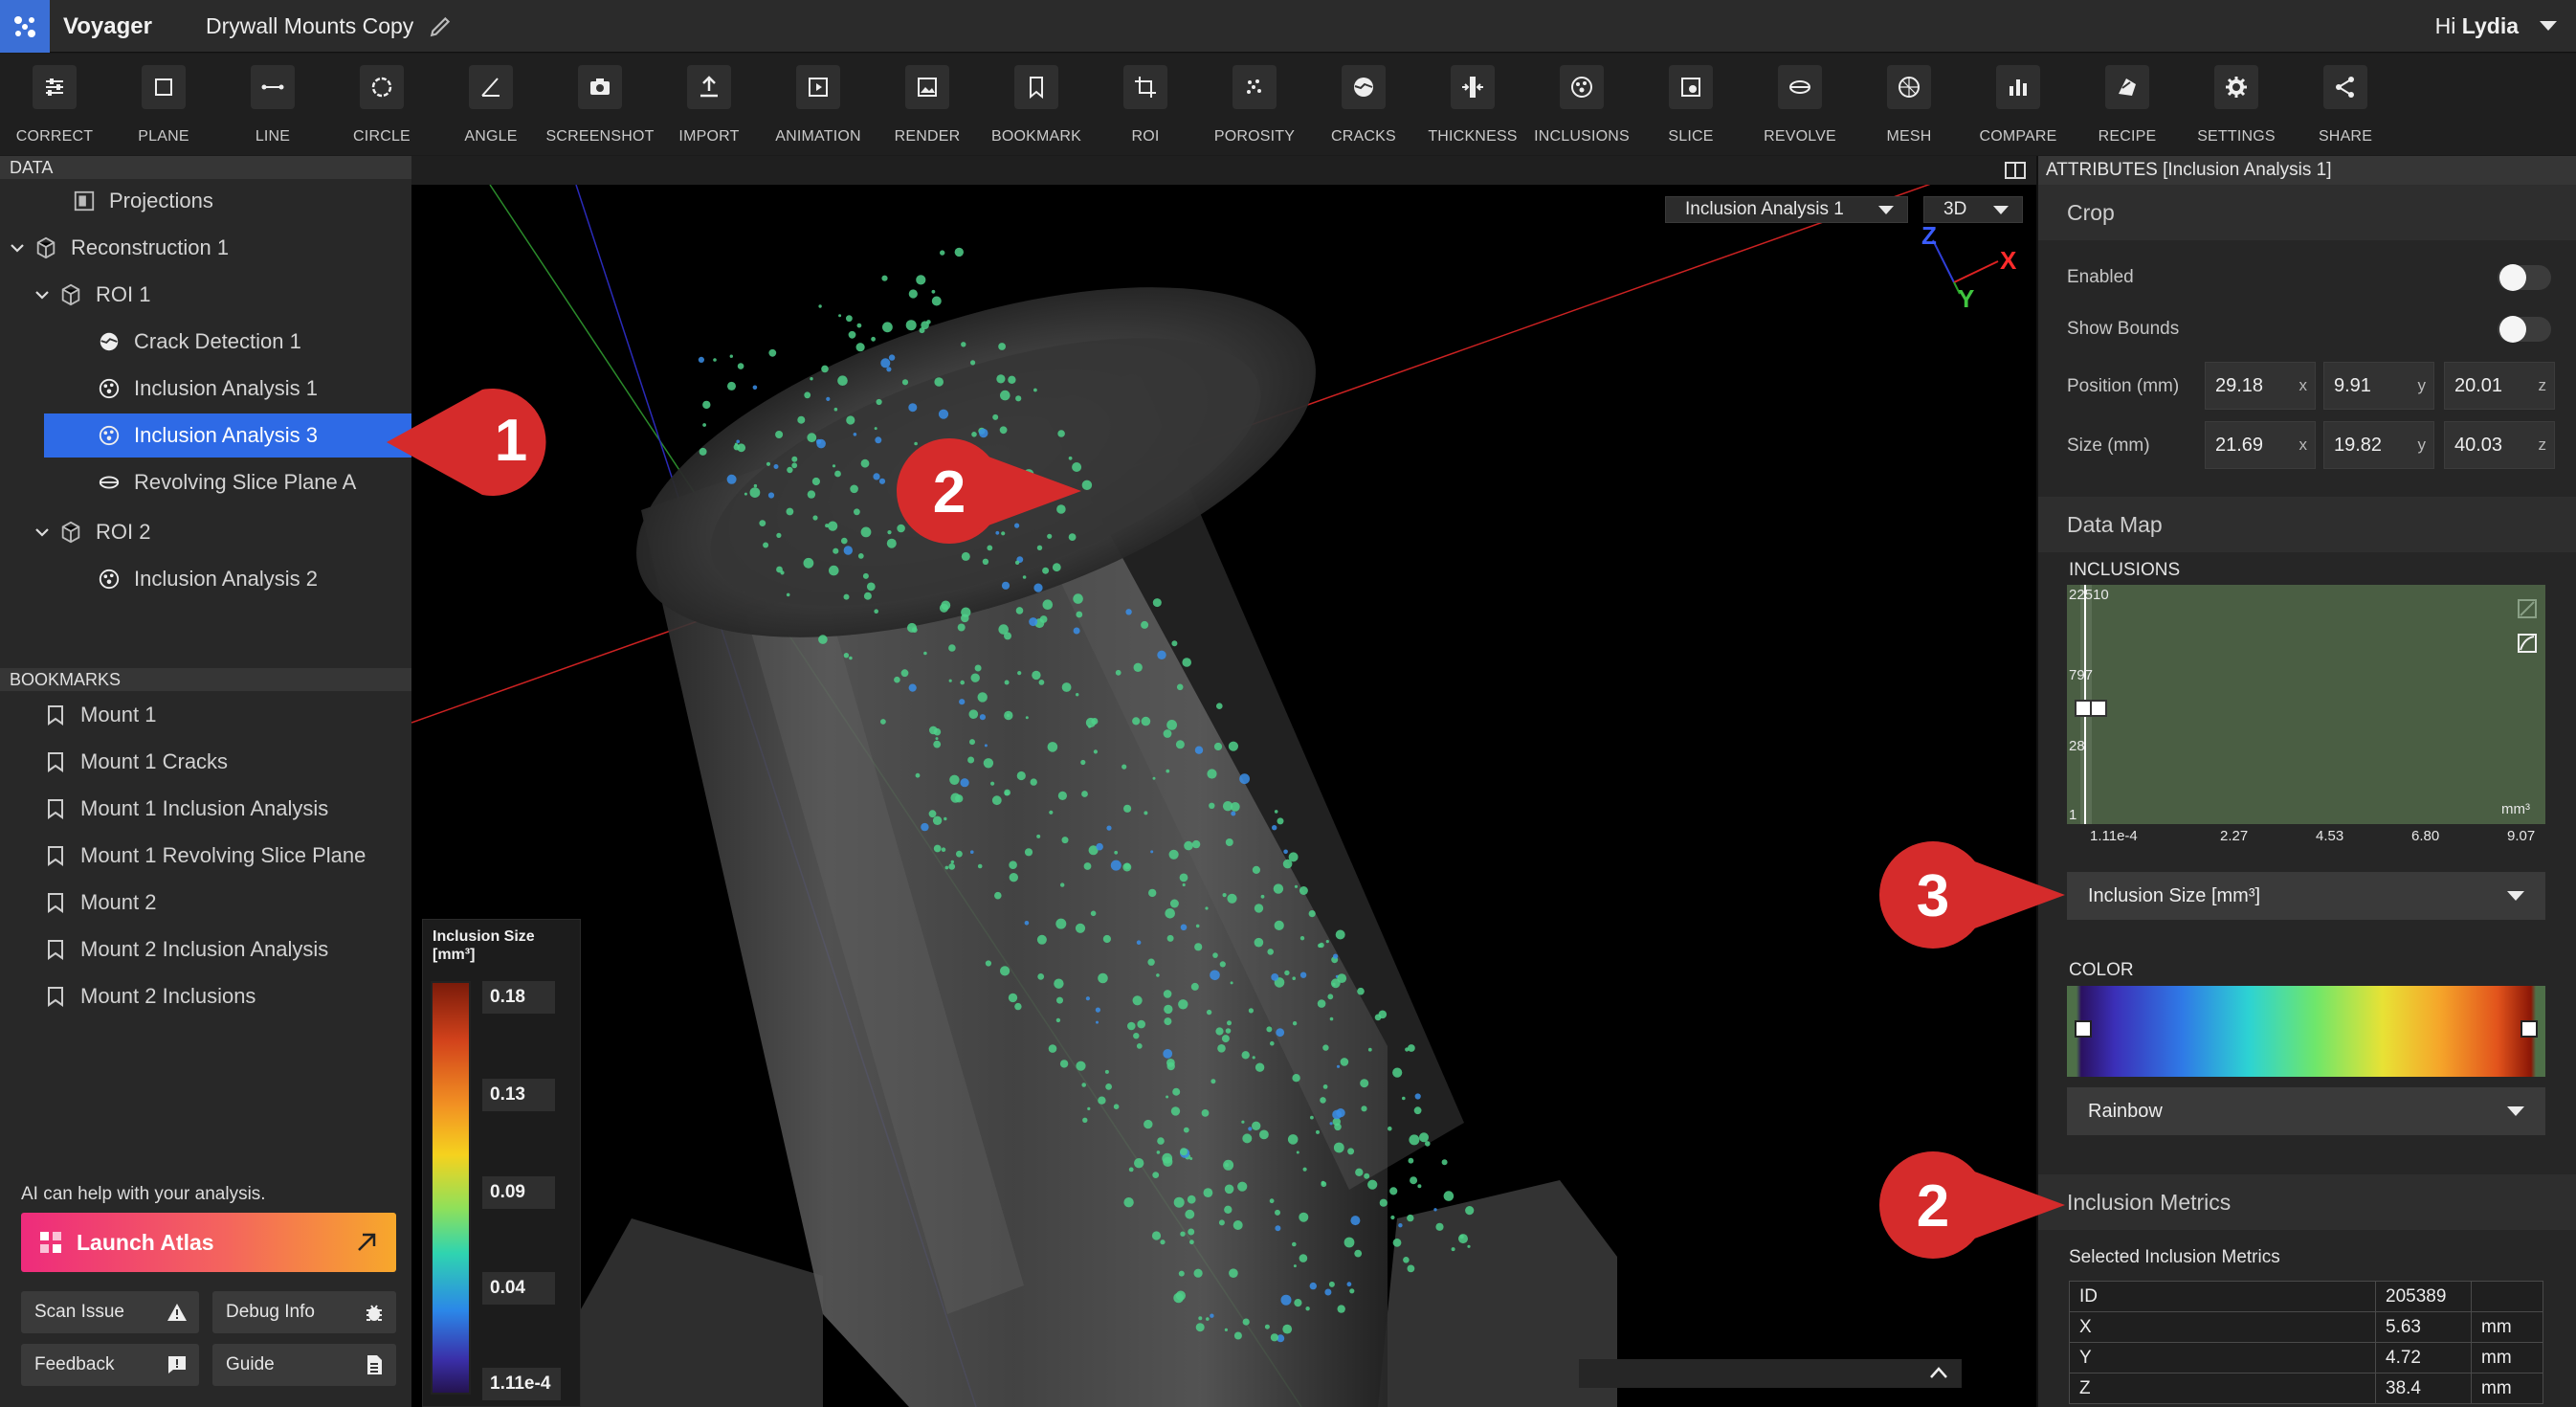 This screenshot has width=2576, height=1407. What do you see at coordinates (206, 856) in the screenshot?
I see `bookmark-item: Mount 1 Revolving Slice Plane` at bounding box center [206, 856].